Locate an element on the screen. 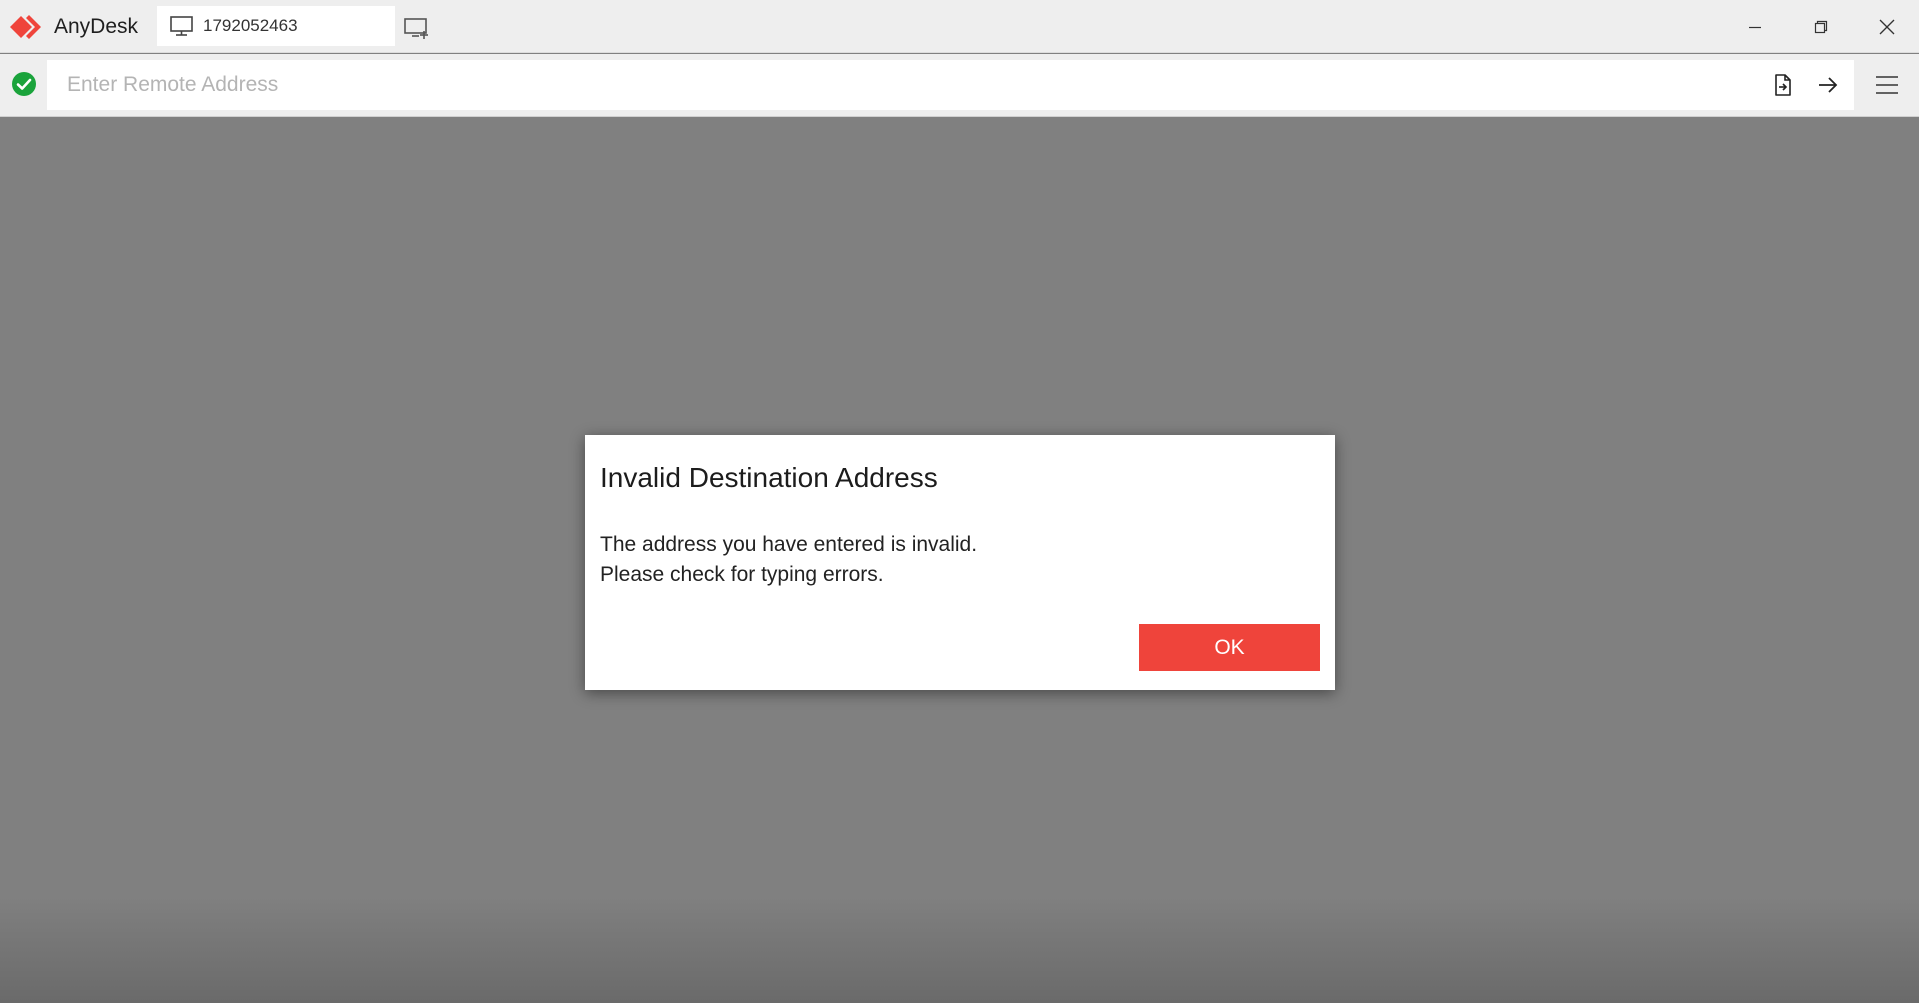 The height and width of the screenshot is (1003, 1919). dialog-message-line-1: The address you have entered is invalid. is located at coordinates (789, 544).